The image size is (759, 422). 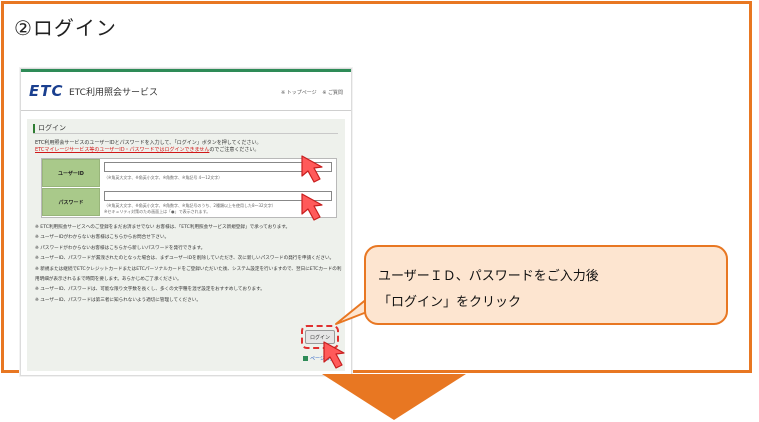 What do you see at coordinates (185, 128) in the screenshot?
I see `section-heading: ログイン` at bounding box center [185, 128].